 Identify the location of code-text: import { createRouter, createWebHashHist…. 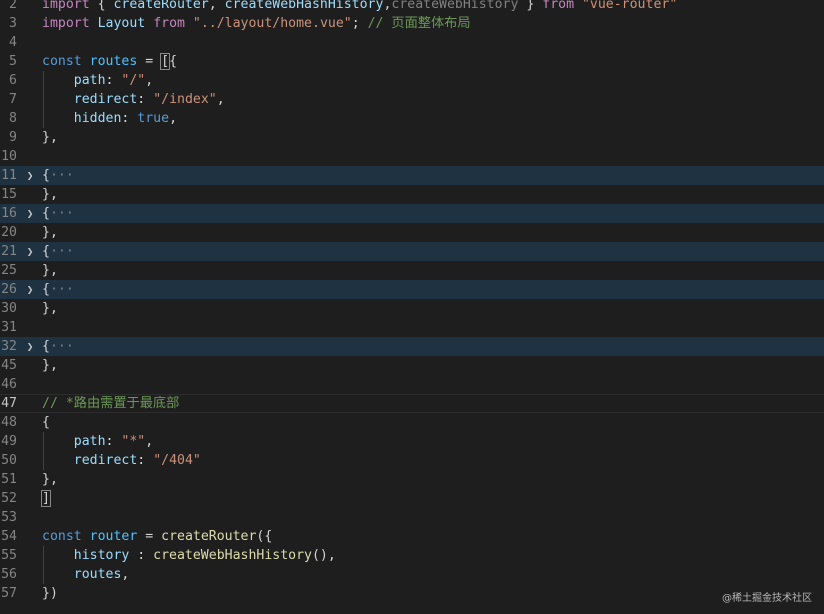
(359, 7).